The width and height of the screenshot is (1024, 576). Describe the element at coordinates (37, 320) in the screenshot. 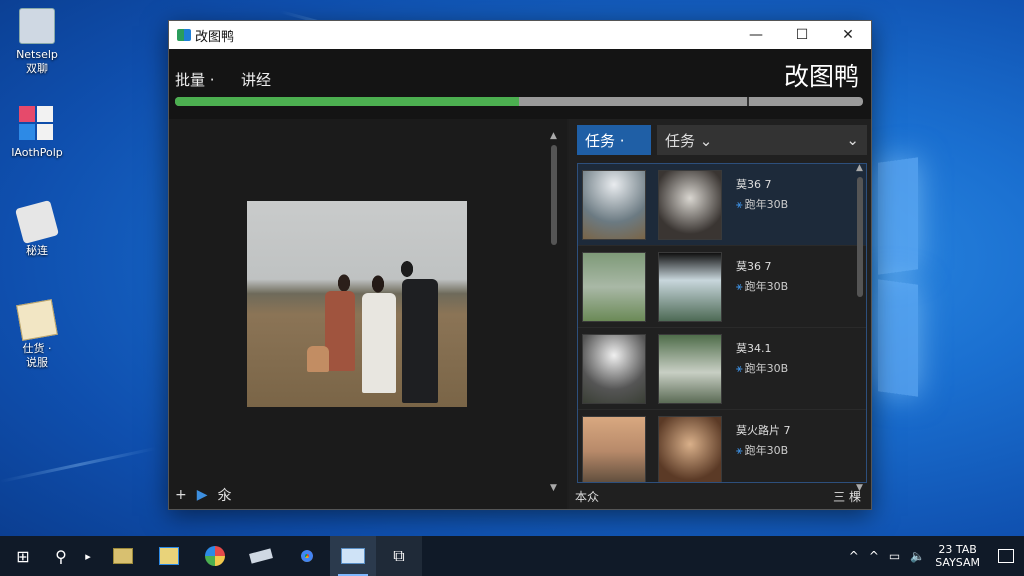

I see `document-icon` at that location.